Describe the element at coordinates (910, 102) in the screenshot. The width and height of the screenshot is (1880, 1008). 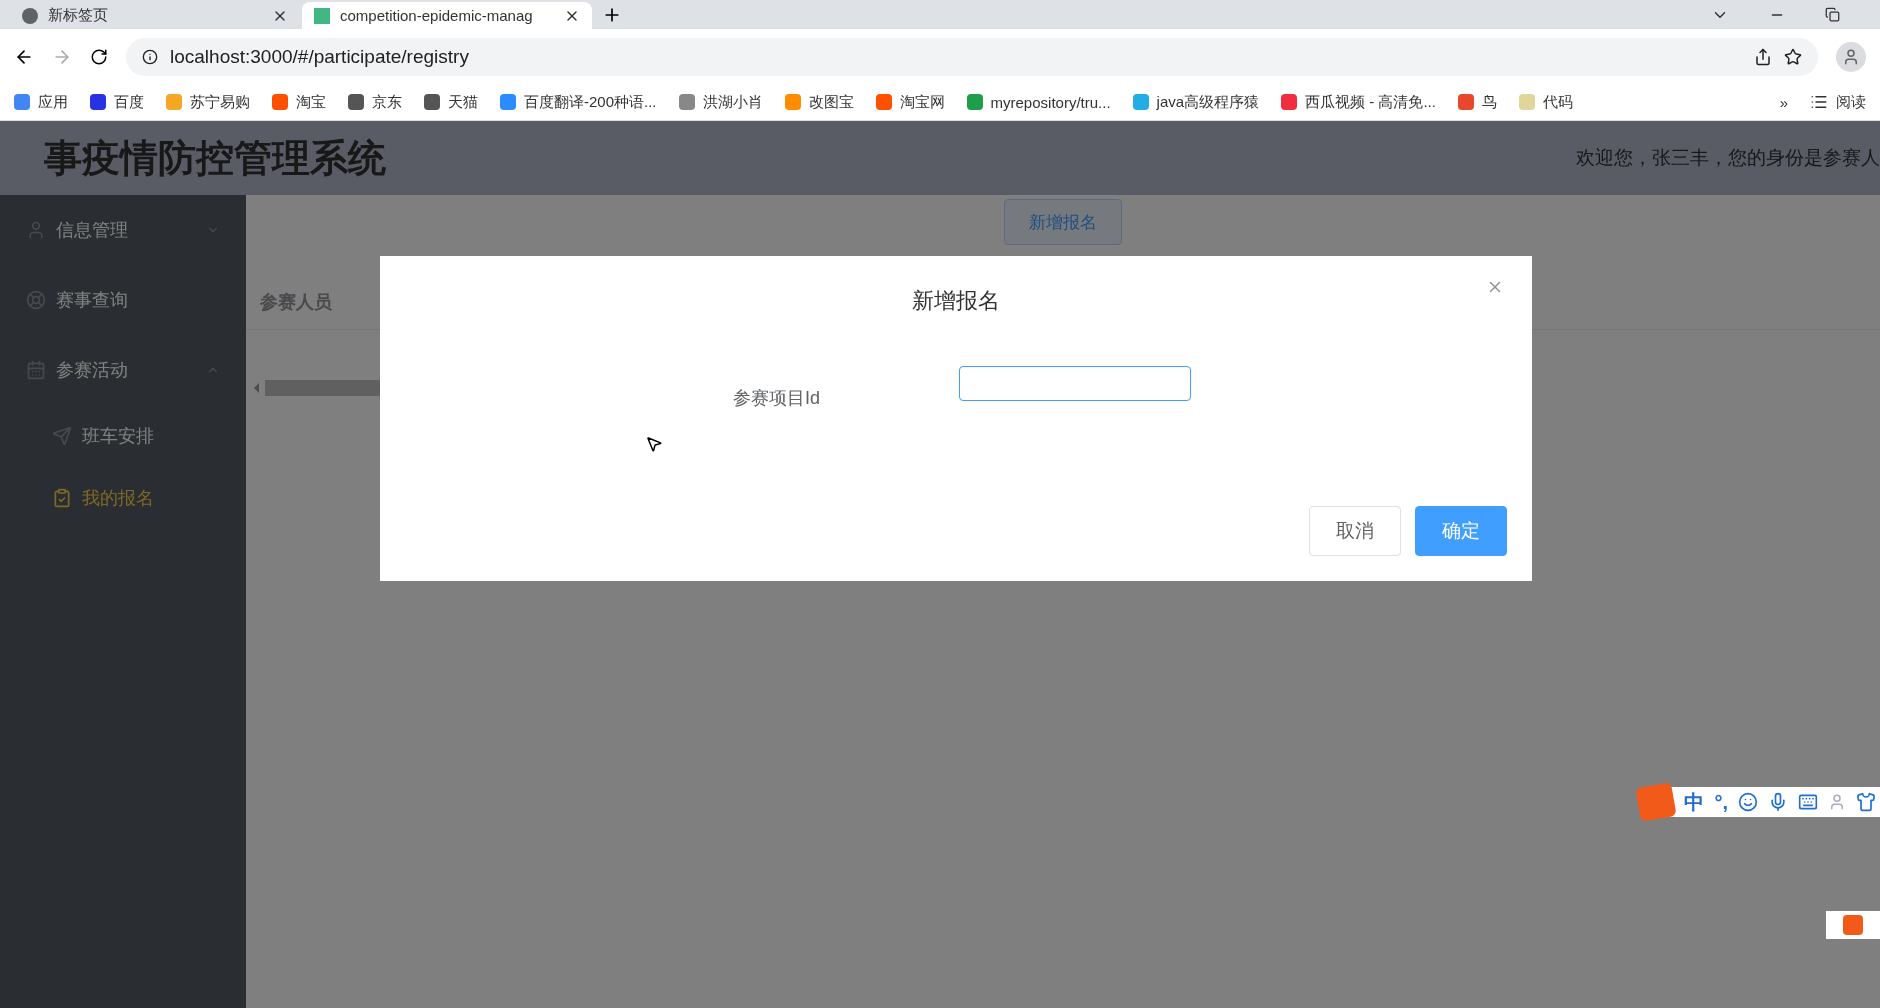
I see `bookmark: 淘宝网` at that location.